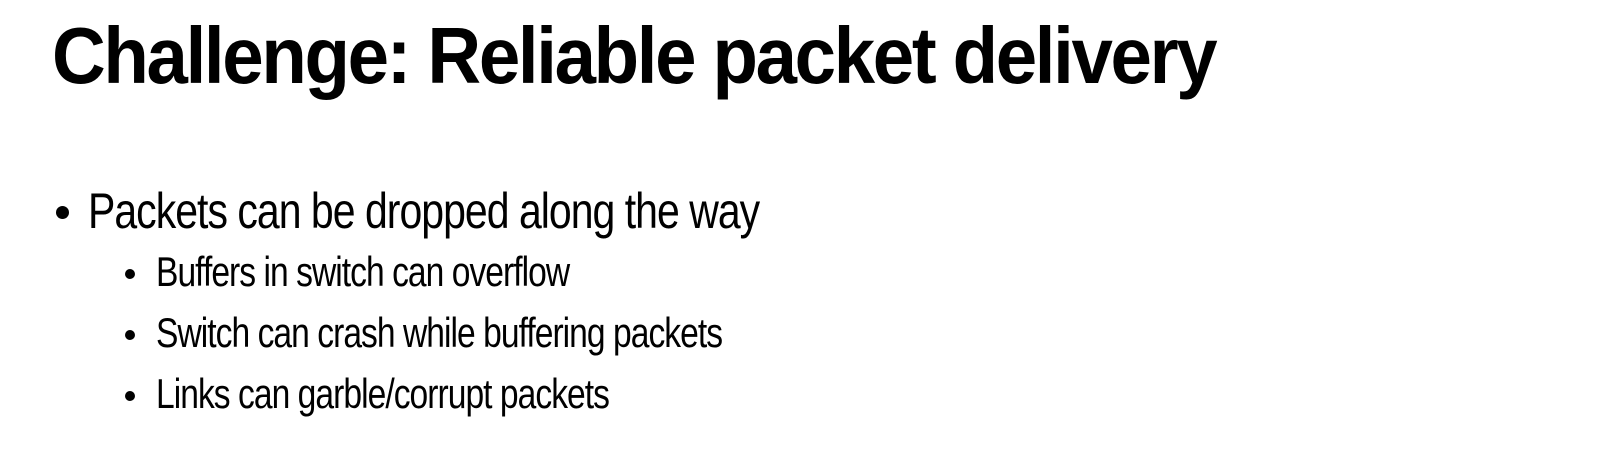  I want to click on bullet-text: Packets can be dropped along the way, so click(424, 211).